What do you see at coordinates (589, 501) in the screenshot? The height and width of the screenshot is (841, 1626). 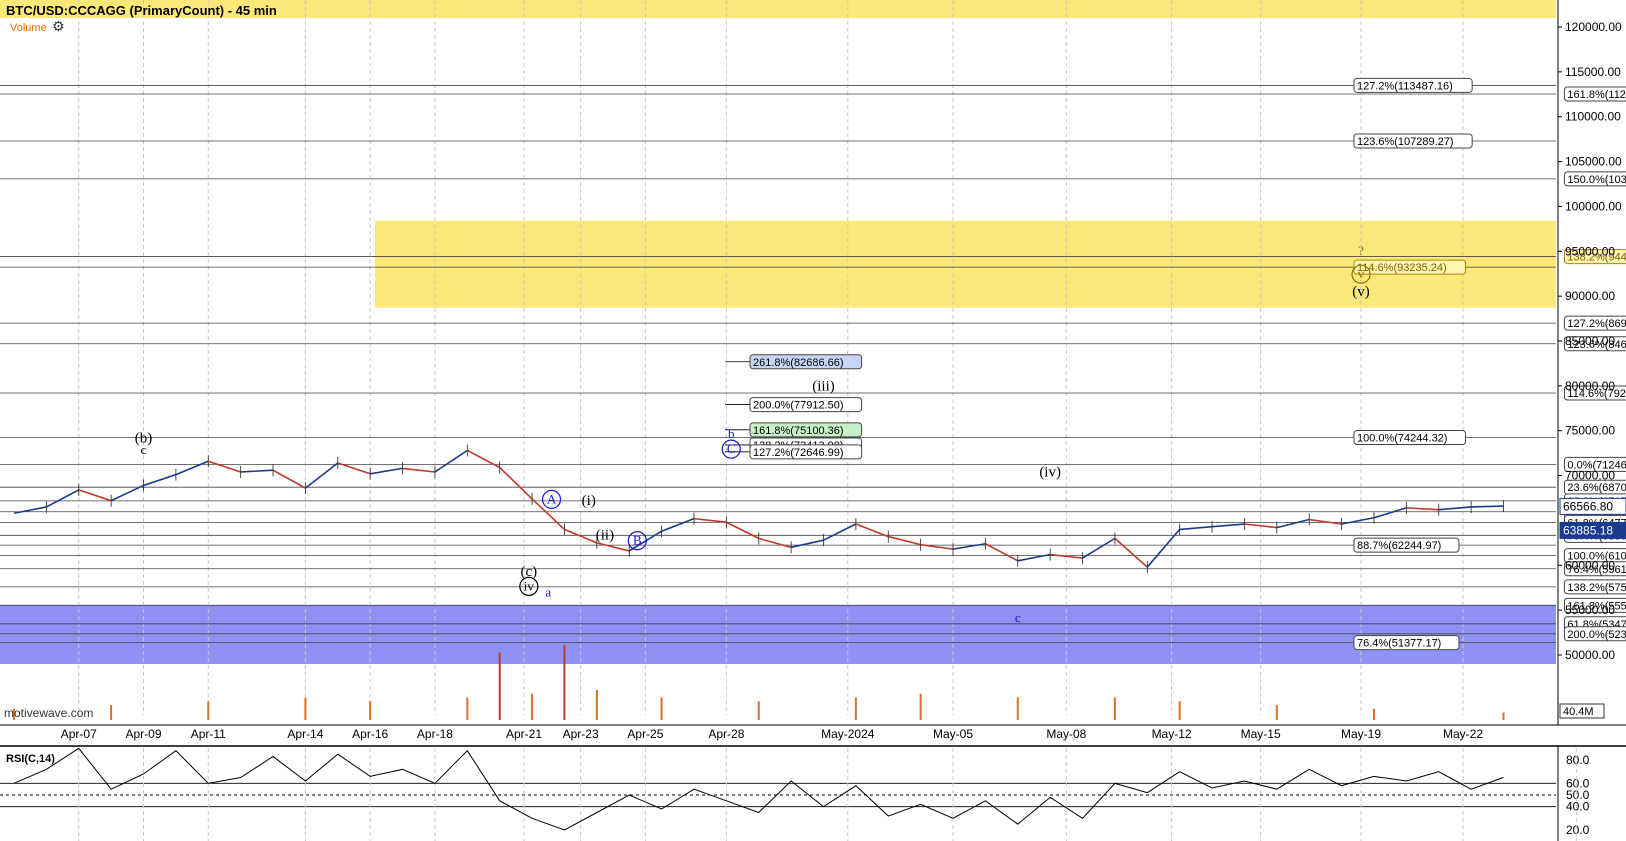 I see `wave-label: (i)` at bounding box center [589, 501].